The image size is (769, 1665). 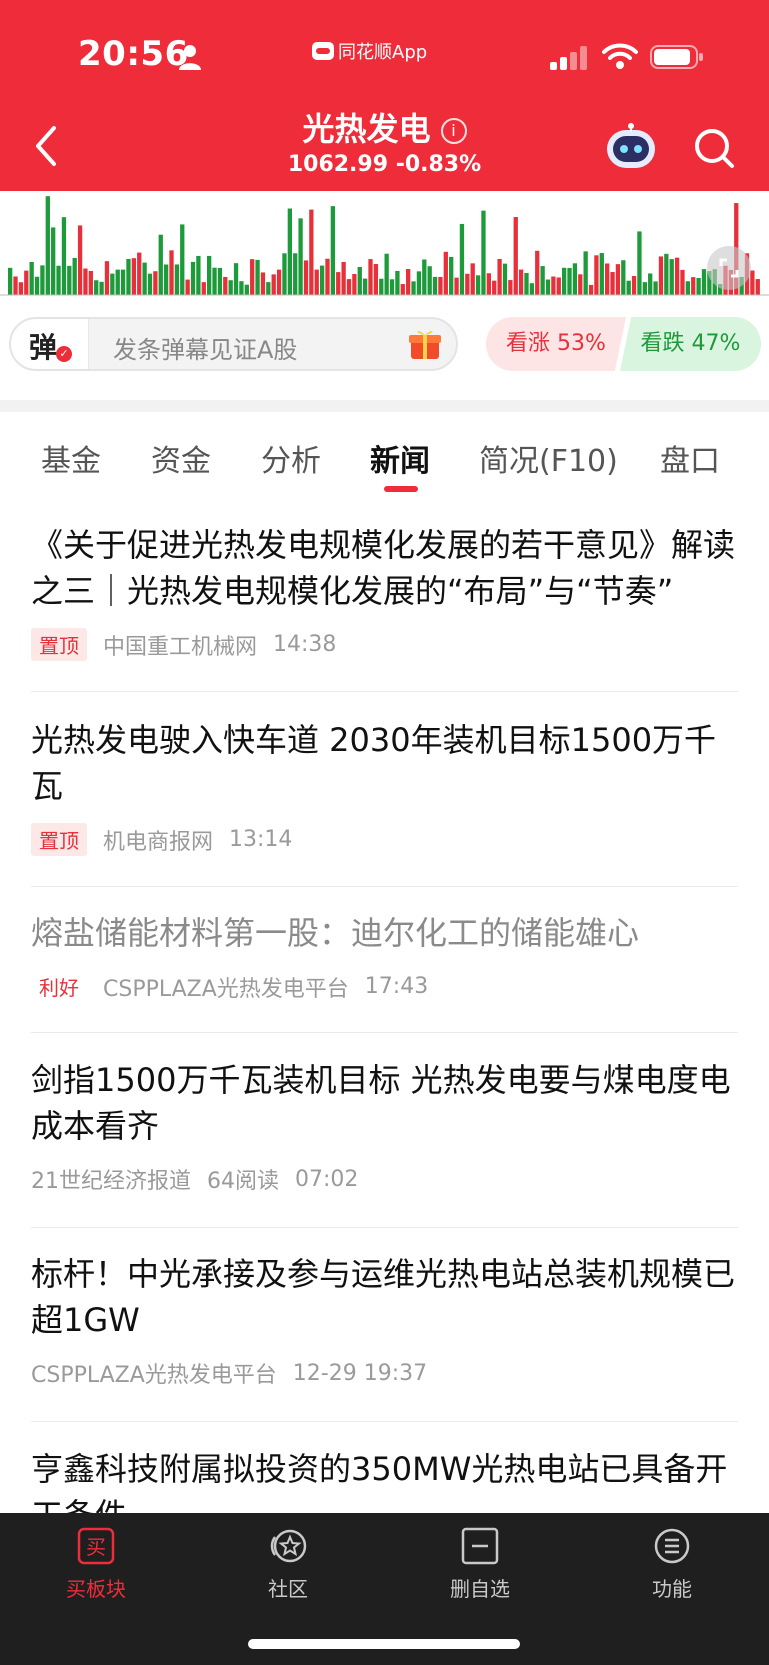 What do you see at coordinates (384, 245) in the screenshot?
I see `heatmap-bar-chart` at bounding box center [384, 245].